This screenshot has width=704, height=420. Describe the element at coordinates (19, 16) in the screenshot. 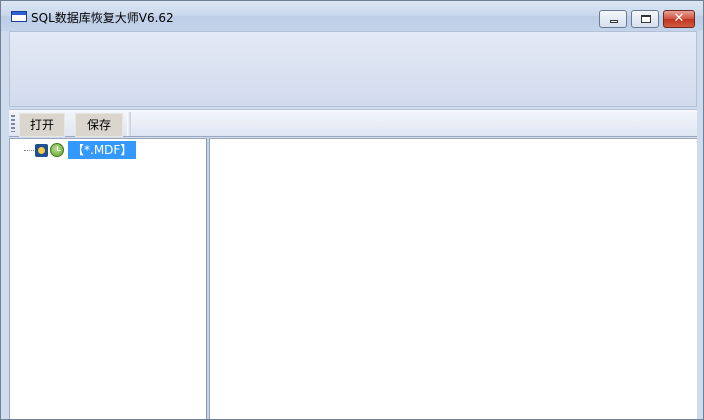

I see `app-window-icon` at that location.